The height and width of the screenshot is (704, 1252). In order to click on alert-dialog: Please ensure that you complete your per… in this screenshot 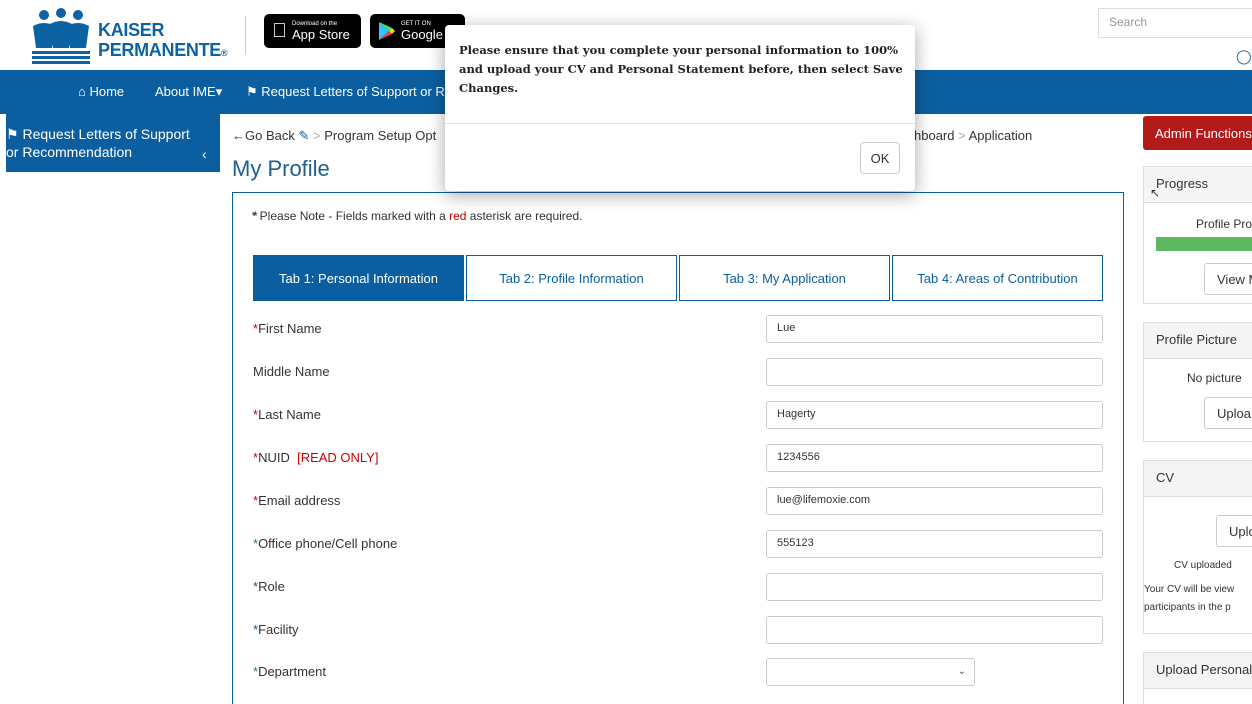, I will do `click(680, 108)`.